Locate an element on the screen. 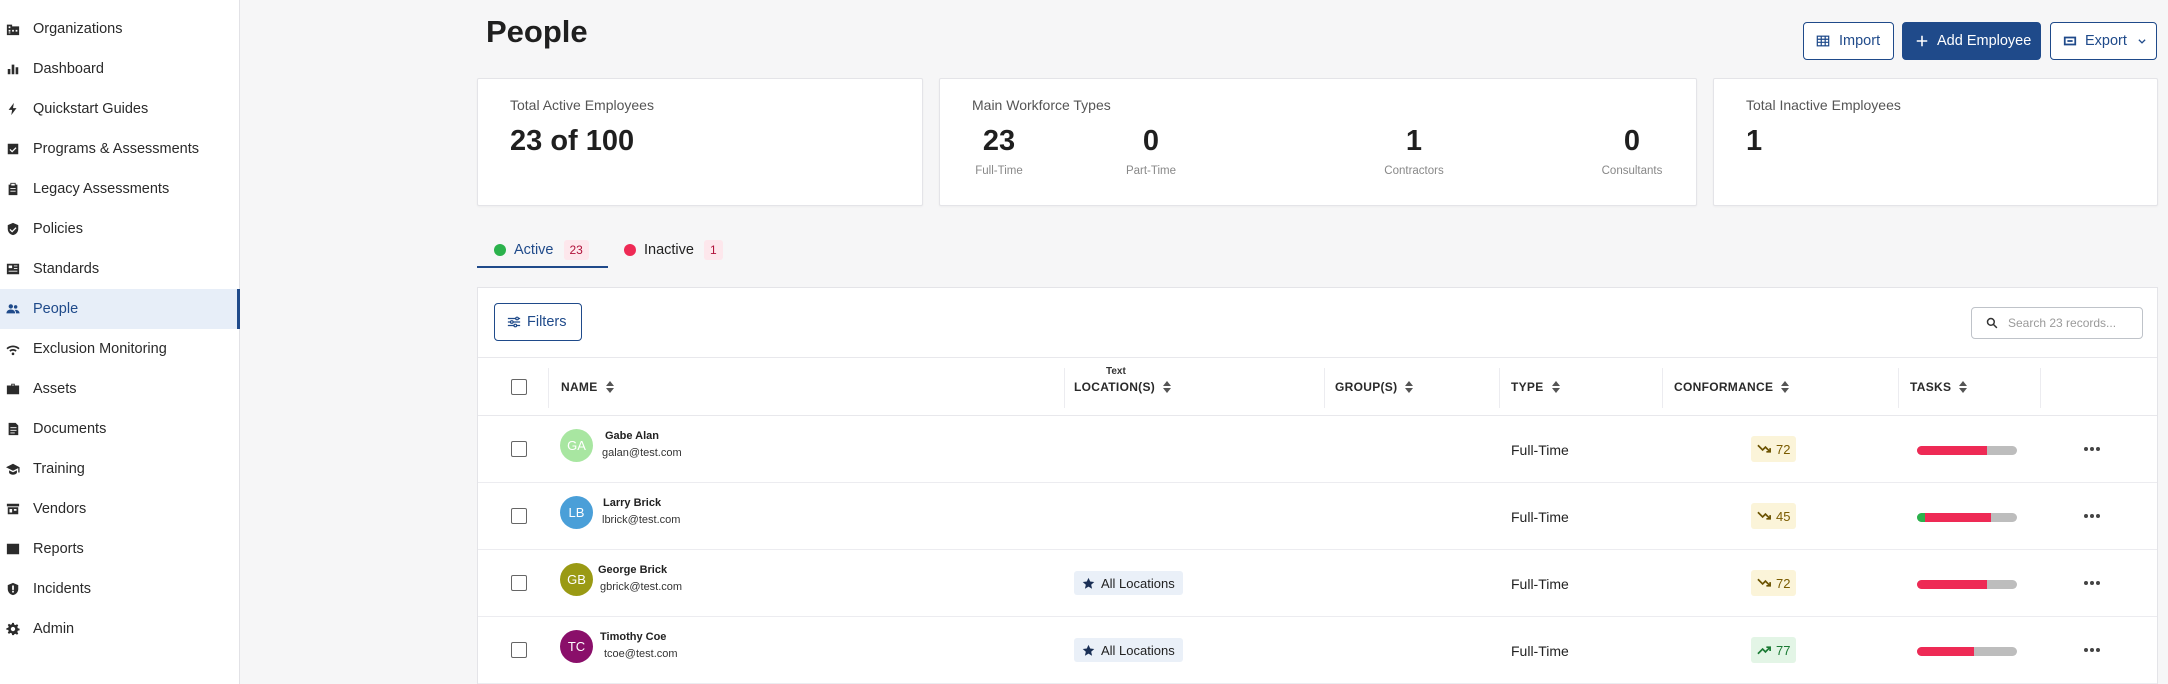 The height and width of the screenshot is (684, 2168). sidebar-item-training: Training is located at coordinates (120, 469).